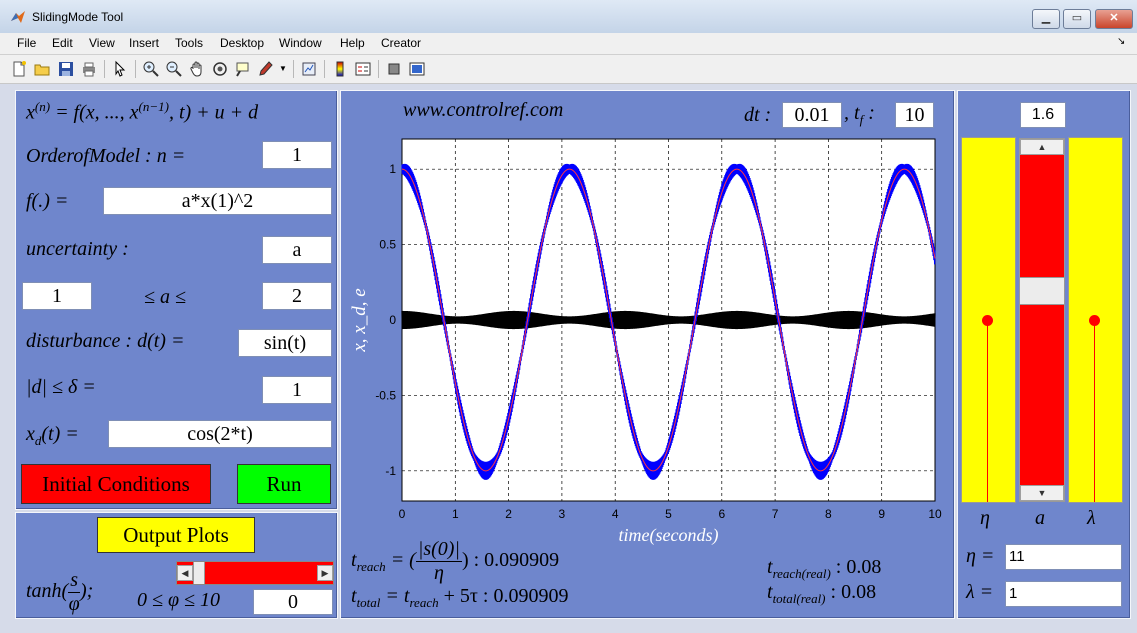 The width and height of the screenshot is (1137, 633). I want to click on tf-label: , tf :, so click(859, 115).